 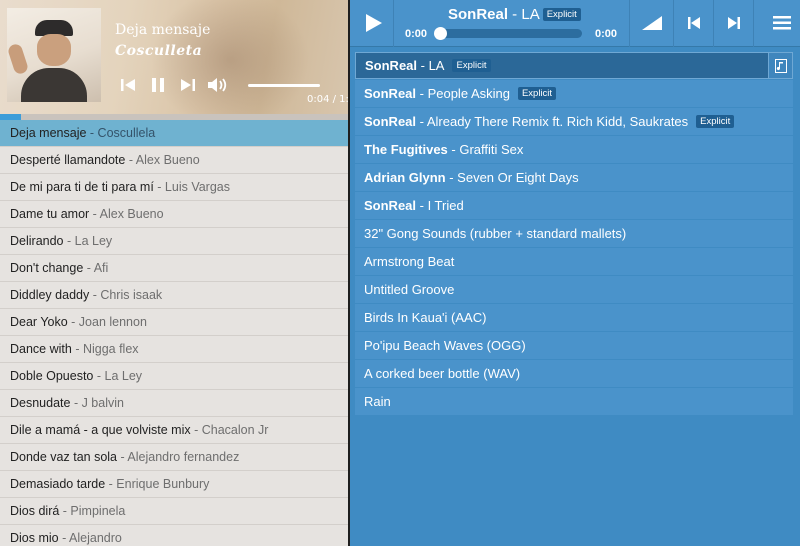 I want to click on track-title: - LA, so click(x=431, y=65).